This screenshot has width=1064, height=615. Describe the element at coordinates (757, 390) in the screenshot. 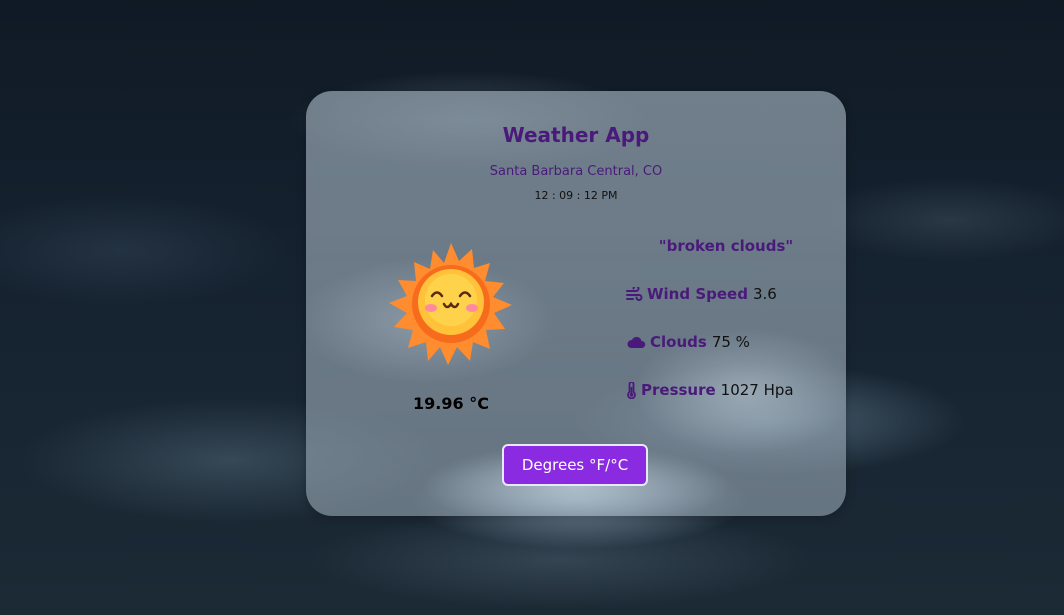

I see `pressure-value: 1027 Hpa` at that location.